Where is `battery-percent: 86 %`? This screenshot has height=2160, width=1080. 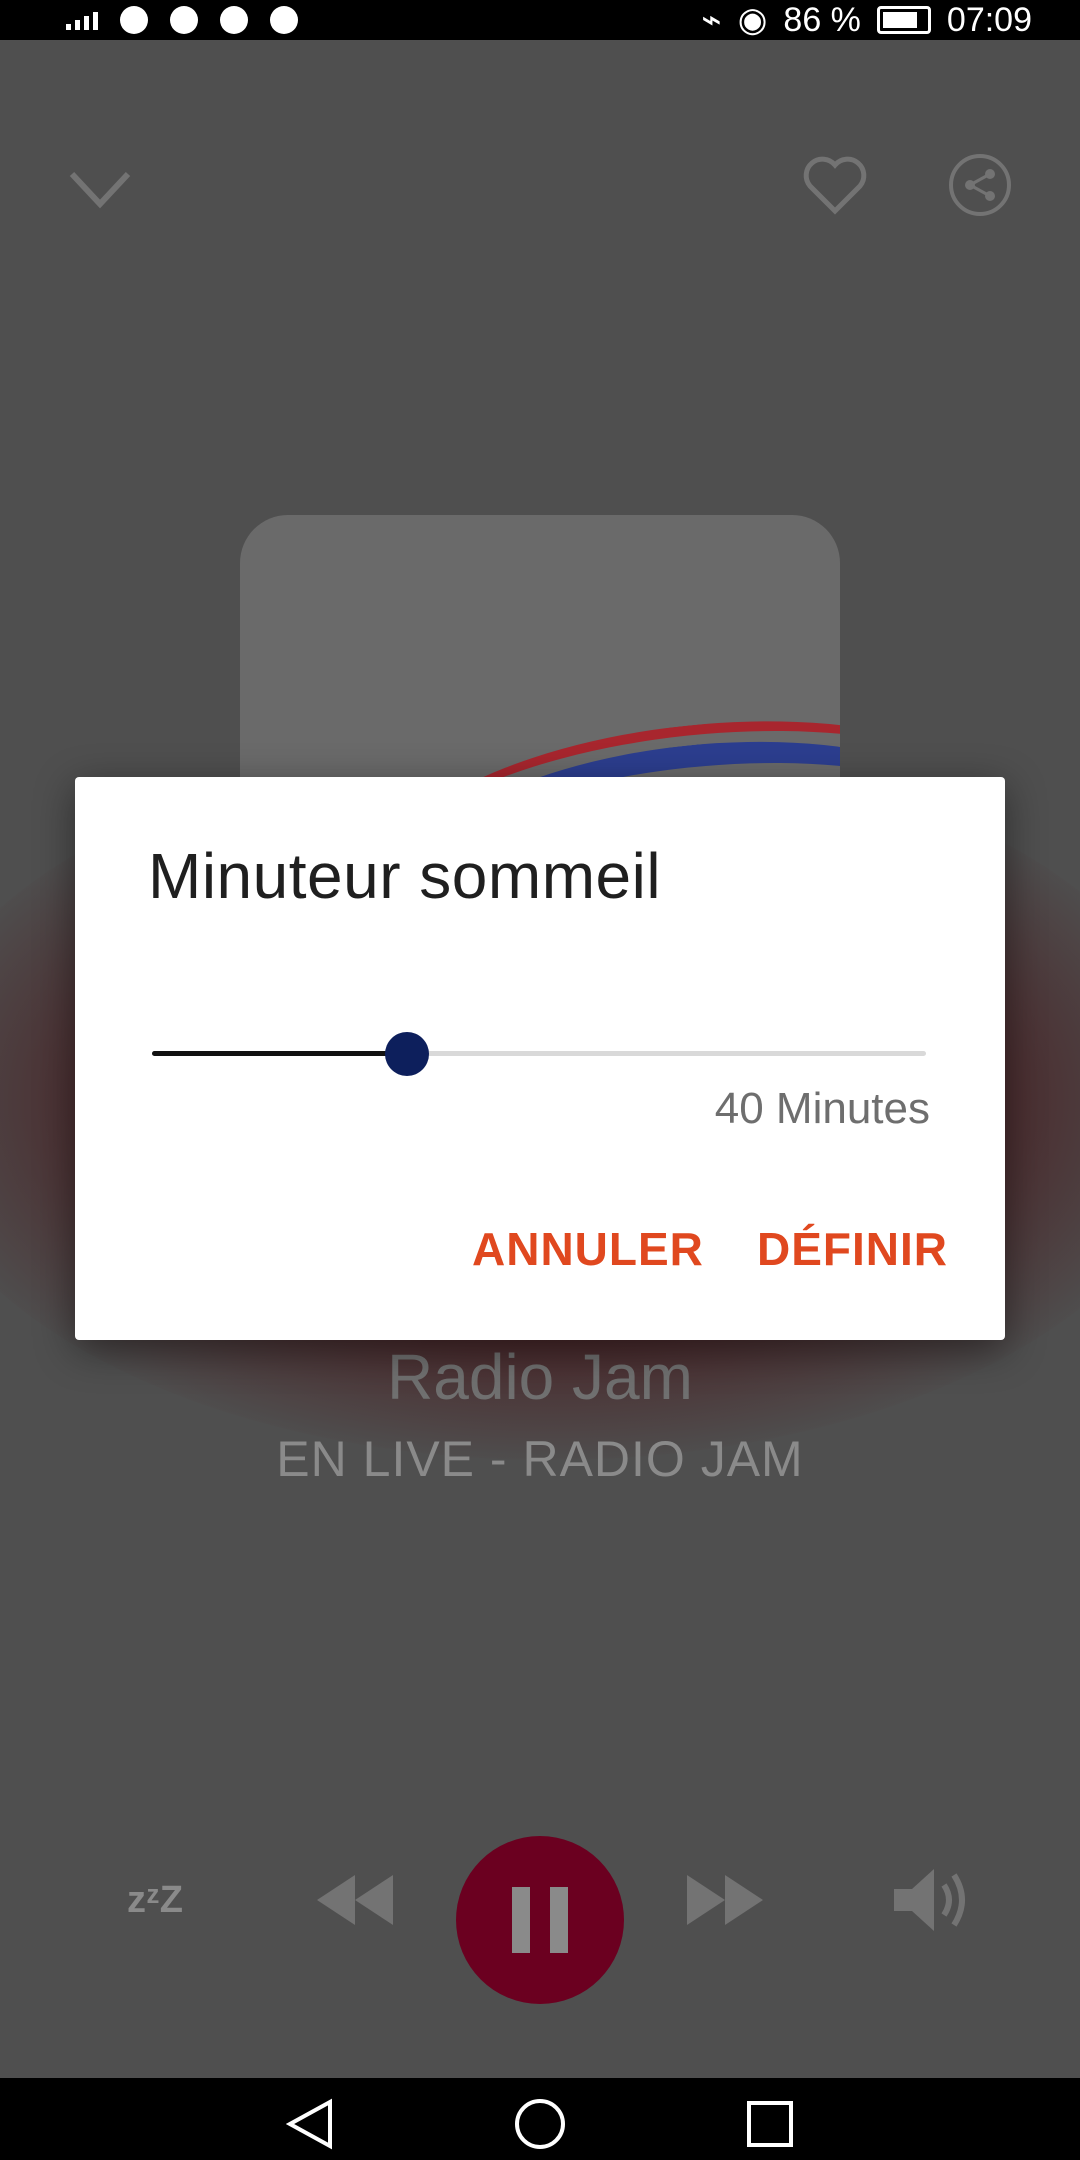 battery-percent: 86 % is located at coordinates (822, 19).